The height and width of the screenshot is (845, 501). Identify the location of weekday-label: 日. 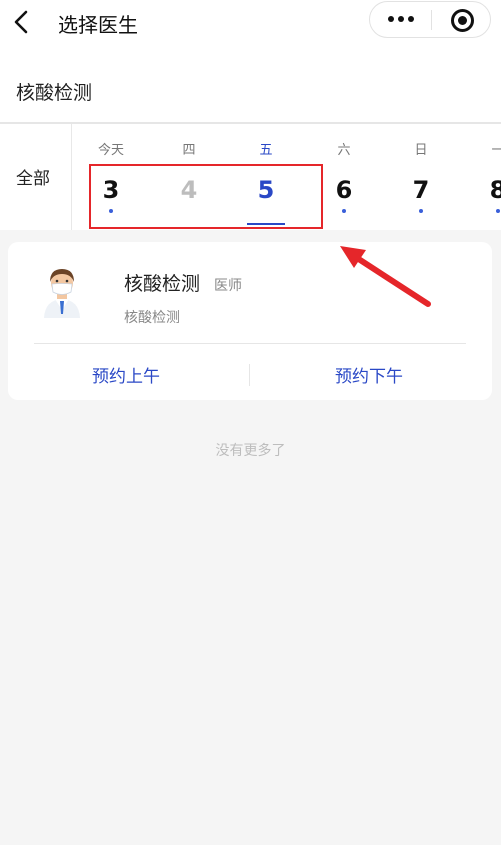
(421, 150).